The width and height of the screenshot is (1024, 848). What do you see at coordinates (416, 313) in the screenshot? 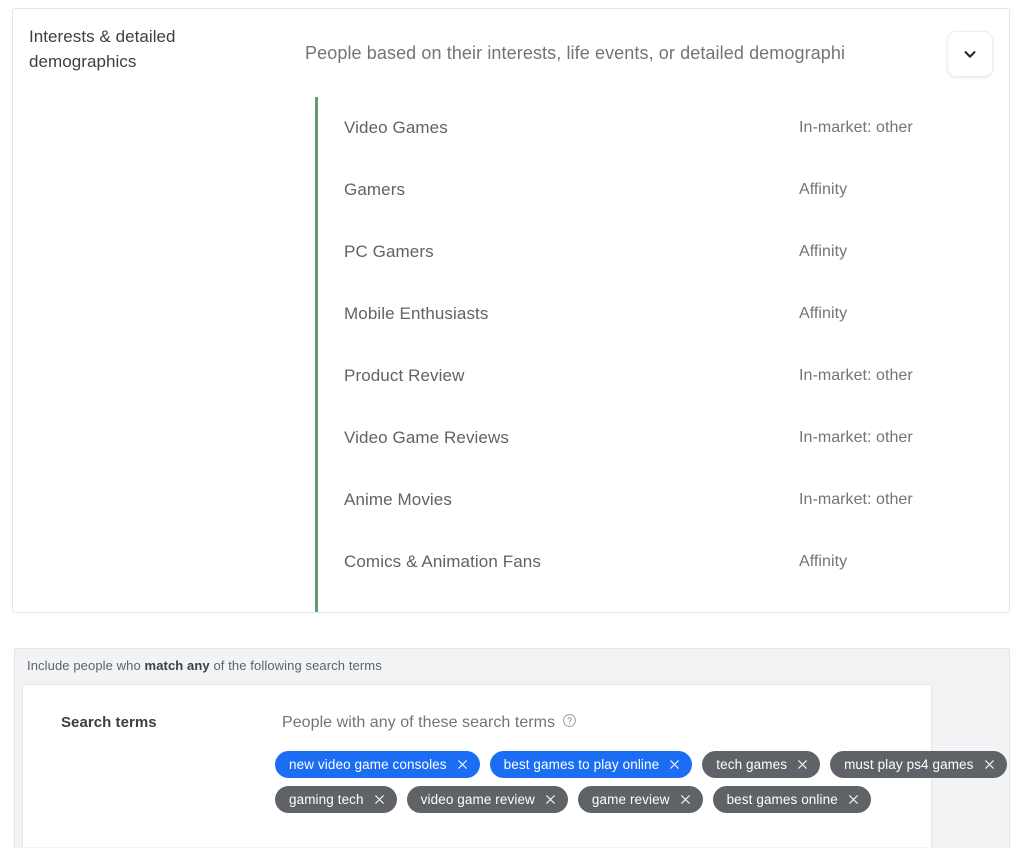
I see `interest-name: Mobile Enthusiasts` at bounding box center [416, 313].